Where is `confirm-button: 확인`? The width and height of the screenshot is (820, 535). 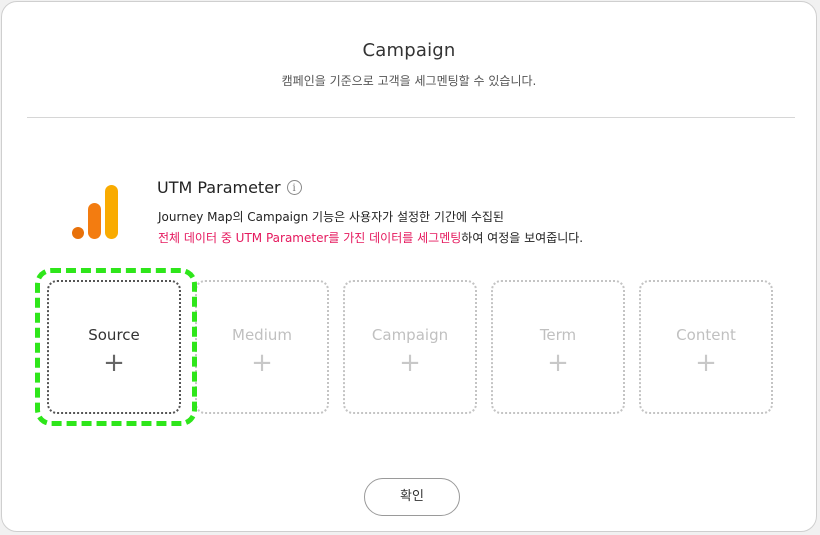
confirm-button: 확인 is located at coordinates (412, 497).